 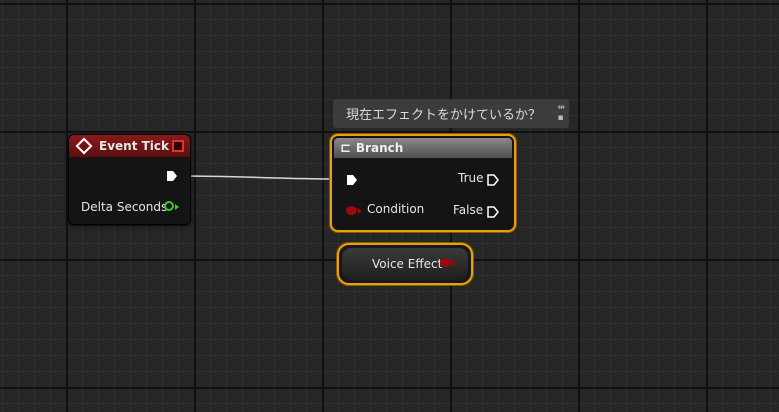 I want to click on false-label: False, so click(x=468, y=210).